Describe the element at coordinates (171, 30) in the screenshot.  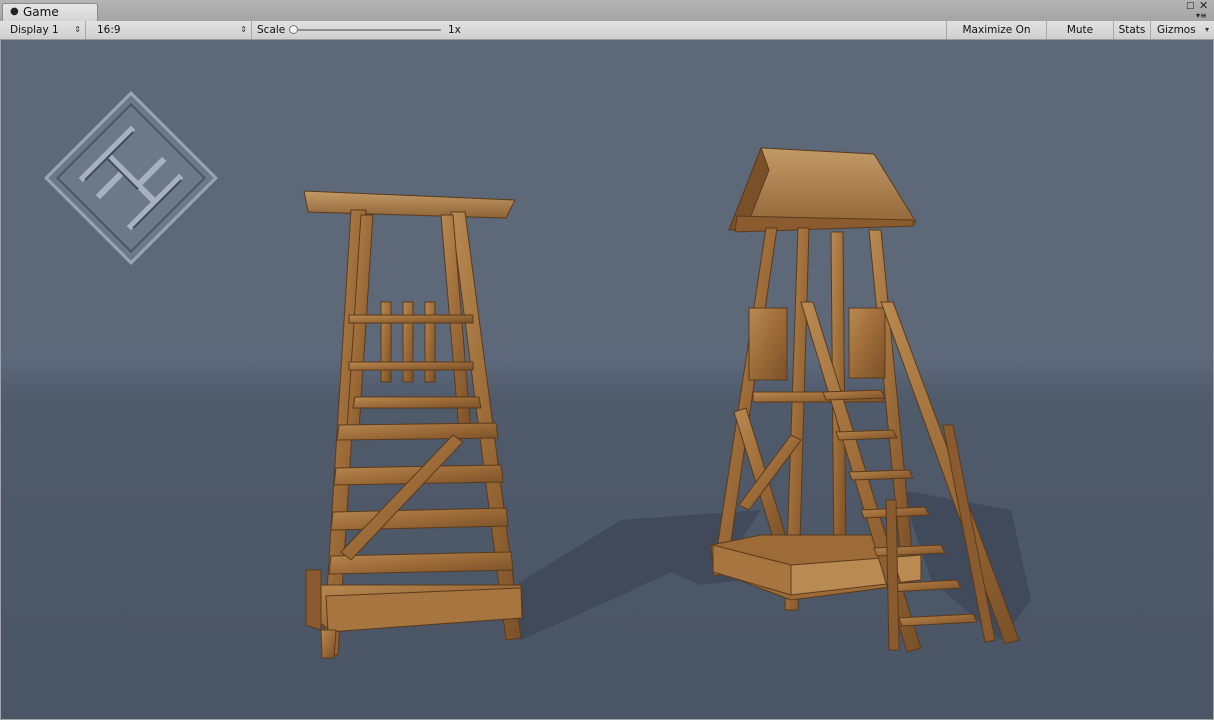
I see `aspect-ratio-dropdown: 16:9 ⇕` at that location.